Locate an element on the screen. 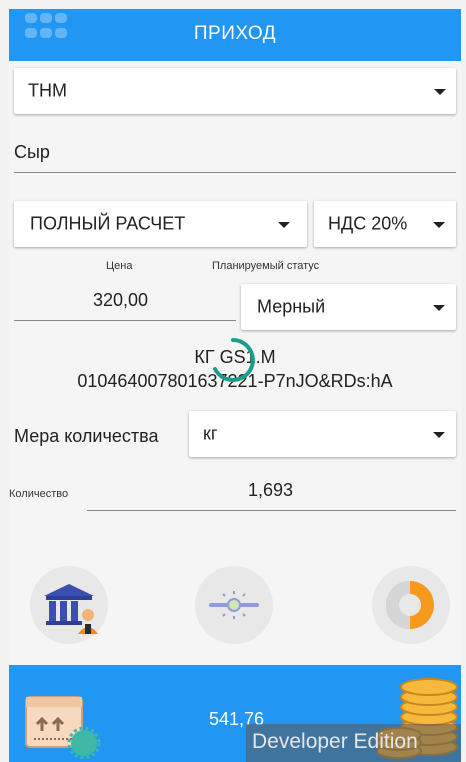  unit-measure-label: Мера количества is located at coordinates (86, 436).